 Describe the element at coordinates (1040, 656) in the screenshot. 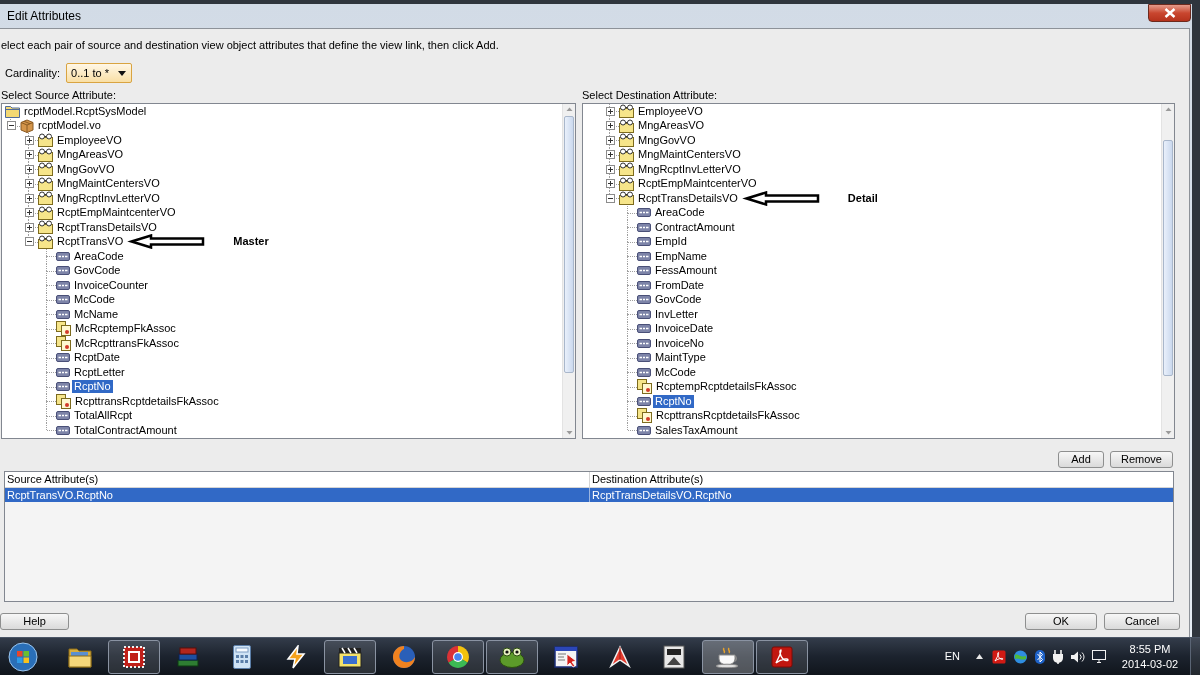

I see `bluetooth-icon` at that location.